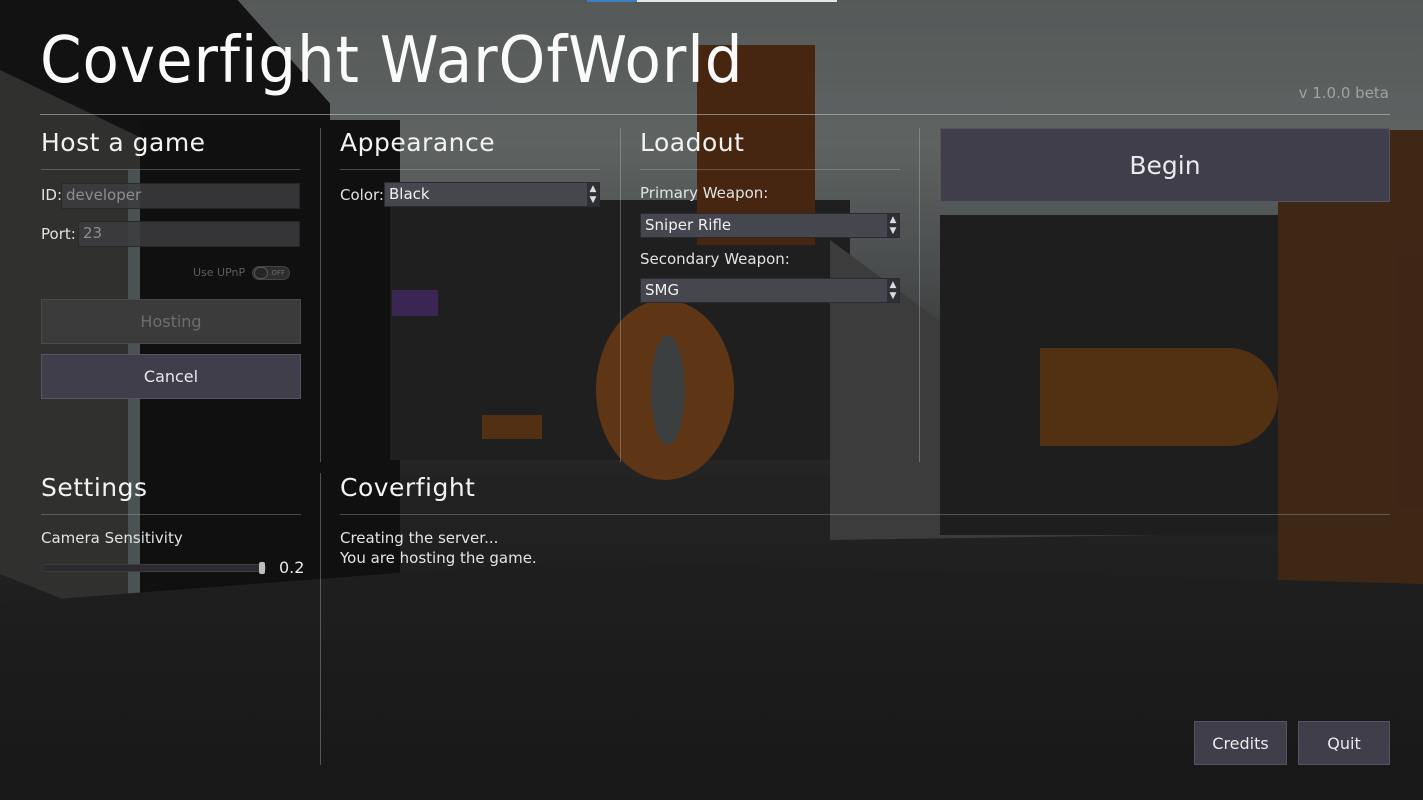 This screenshot has width=1423, height=800. What do you see at coordinates (770, 290) in the screenshot?
I see `secondary-weapon-select: SMG ▲ ▼` at bounding box center [770, 290].